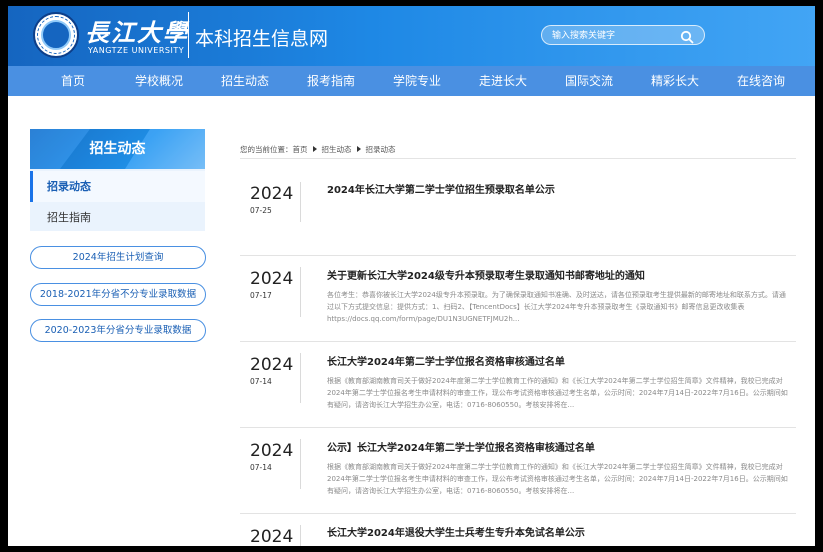 This screenshot has height=552, width=823. What do you see at coordinates (675, 81) in the screenshot?
I see `nav-item-highlights: 精彩长大` at bounding box center [675, 81].